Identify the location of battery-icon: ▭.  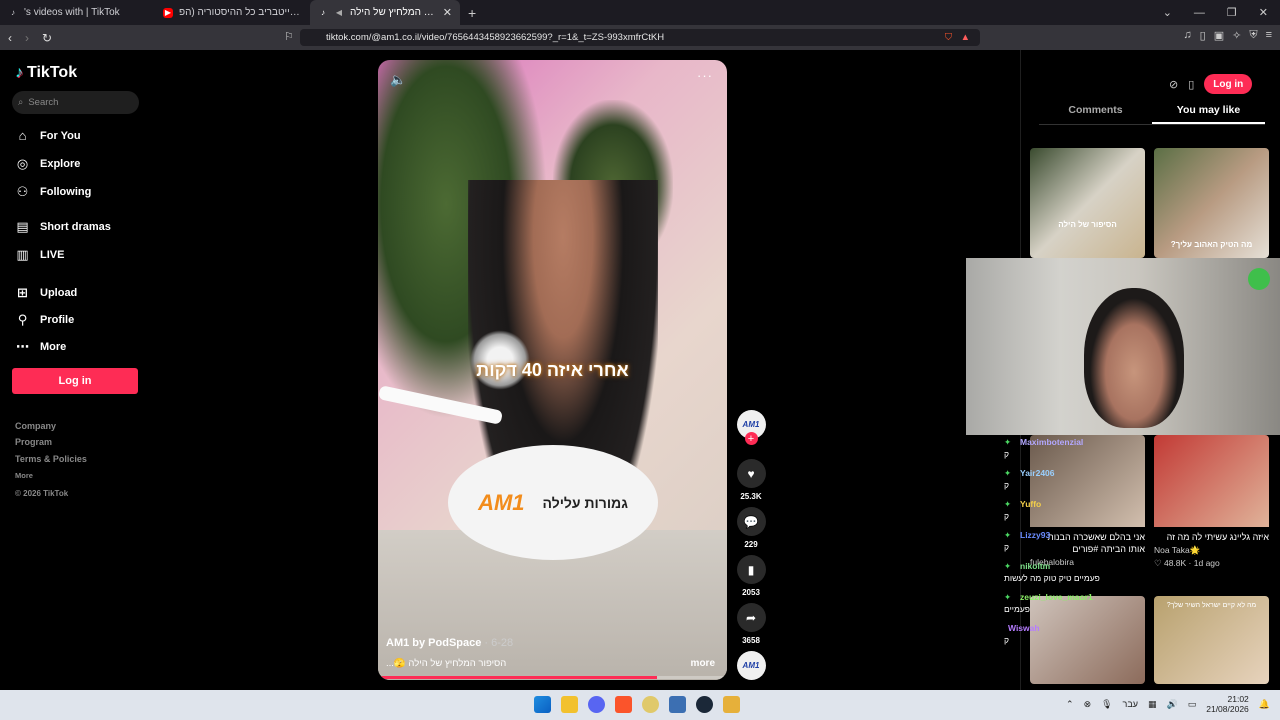
(1192, 704).